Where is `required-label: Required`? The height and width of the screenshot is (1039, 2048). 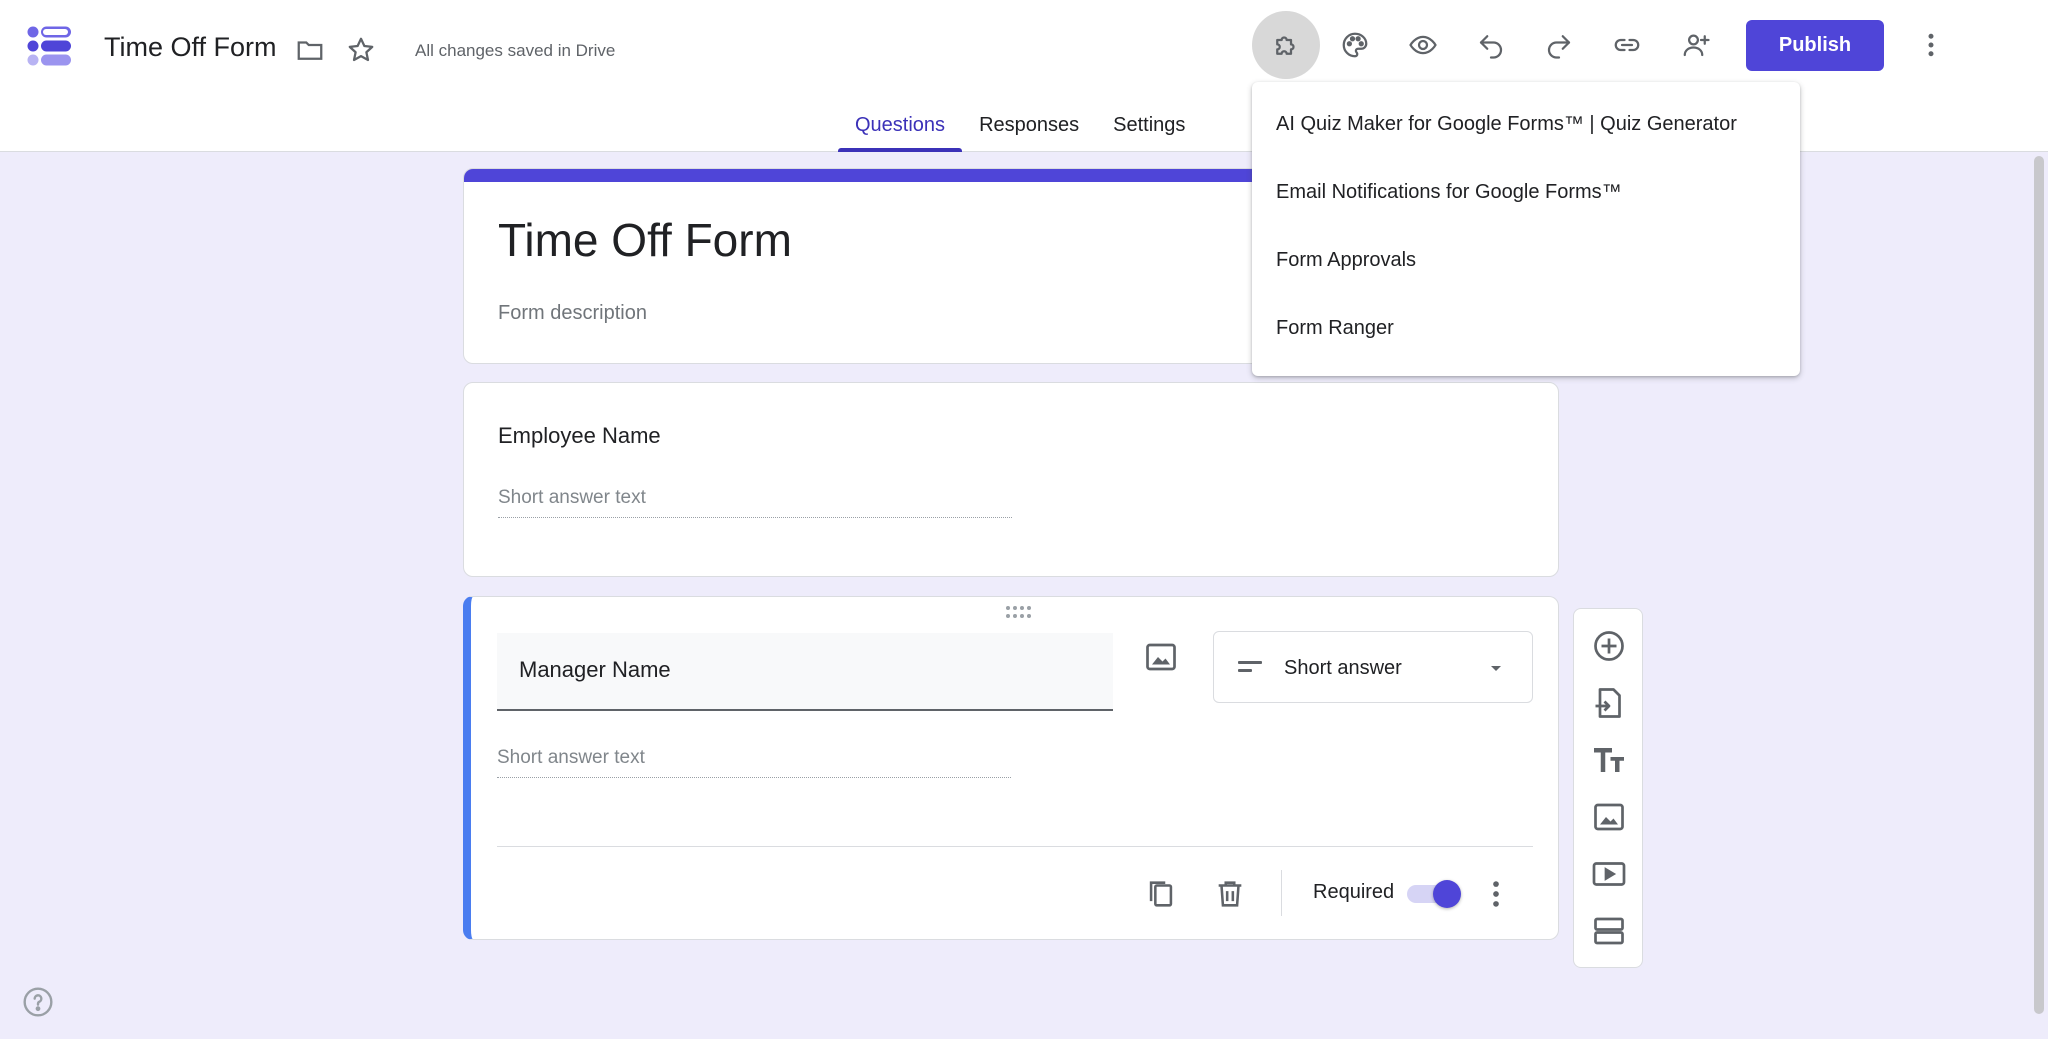 required-label: Required is located at coordinates (1354, 892).